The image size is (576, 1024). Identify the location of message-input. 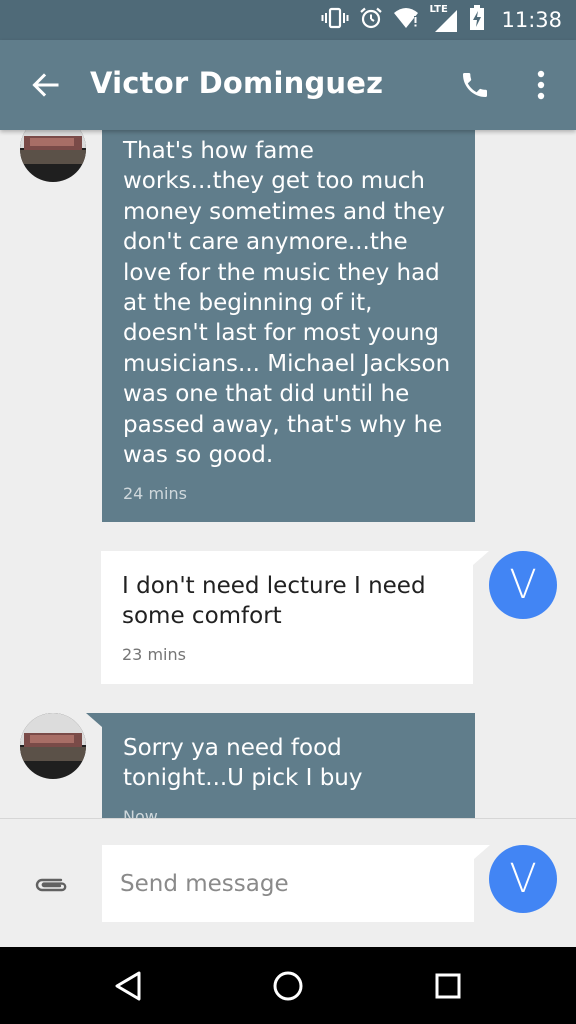
(288, 883).